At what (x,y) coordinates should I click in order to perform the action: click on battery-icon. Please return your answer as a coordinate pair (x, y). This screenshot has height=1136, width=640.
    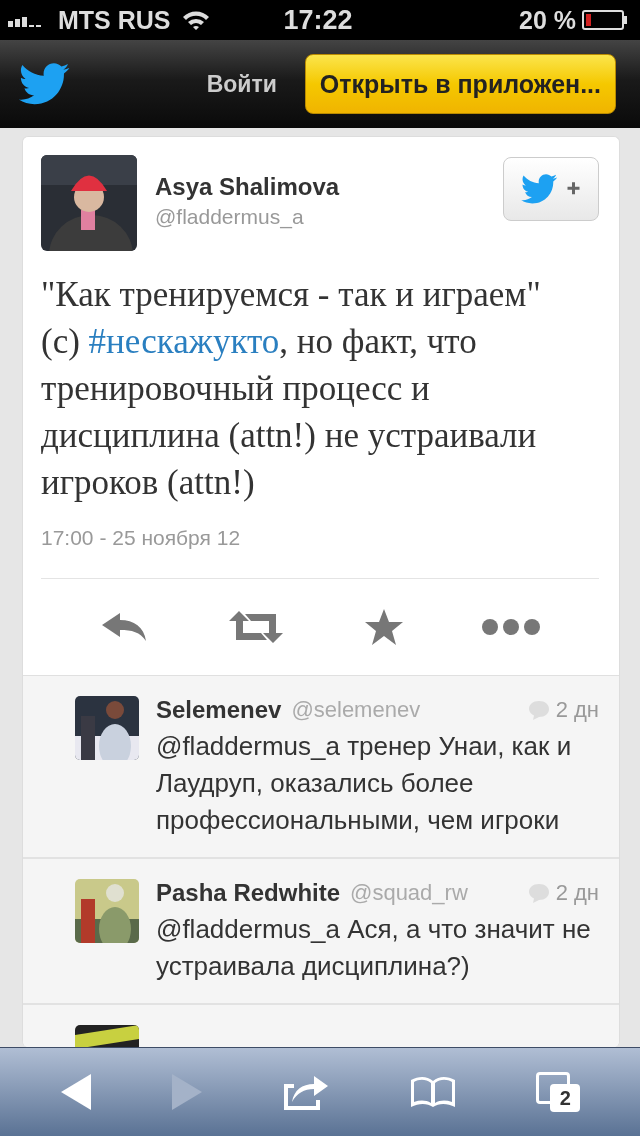
    Looking at the image, I should click on (605, 20).